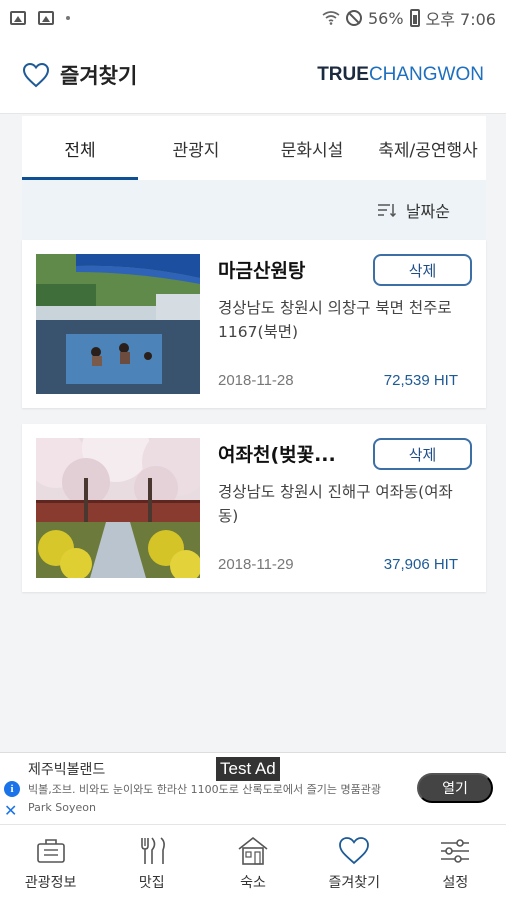 The image size is (506, 900). What do you see at coordinates (335, 320) in the screenshot?
I see `favorite-address: 경상남도 창원시 의창구 북면 천주로 1167(북면)` at bounding box center [335, 320].